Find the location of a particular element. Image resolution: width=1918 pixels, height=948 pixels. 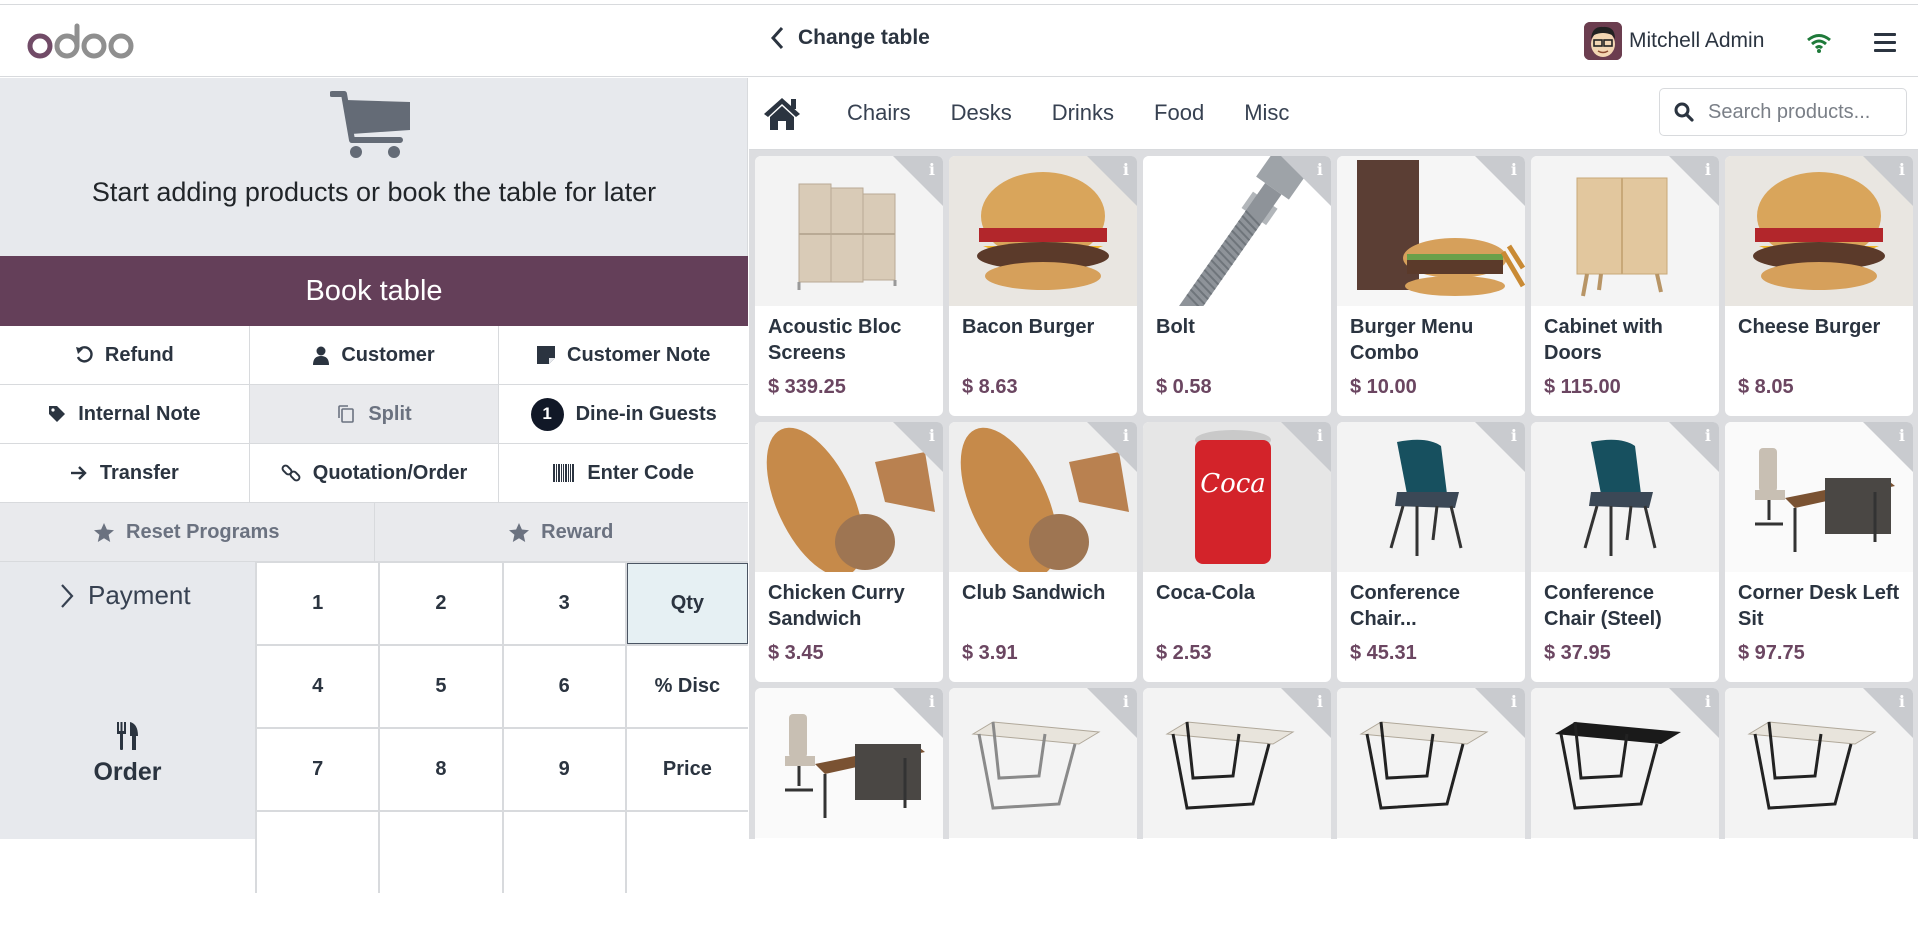

numpad-key-3: 3 is located at coordinates (564, 603).